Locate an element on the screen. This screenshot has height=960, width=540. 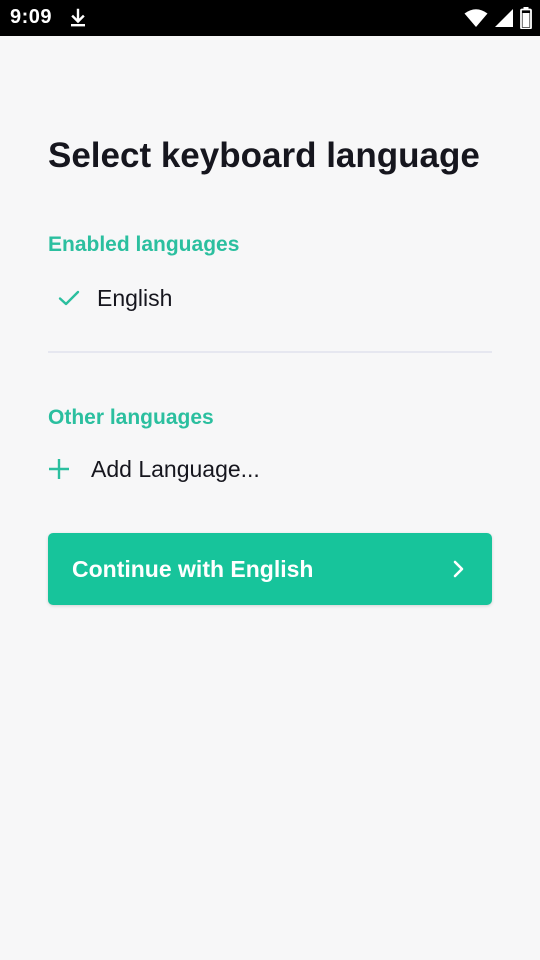
status-time: 9:09 is located at coordinates (31, 17).